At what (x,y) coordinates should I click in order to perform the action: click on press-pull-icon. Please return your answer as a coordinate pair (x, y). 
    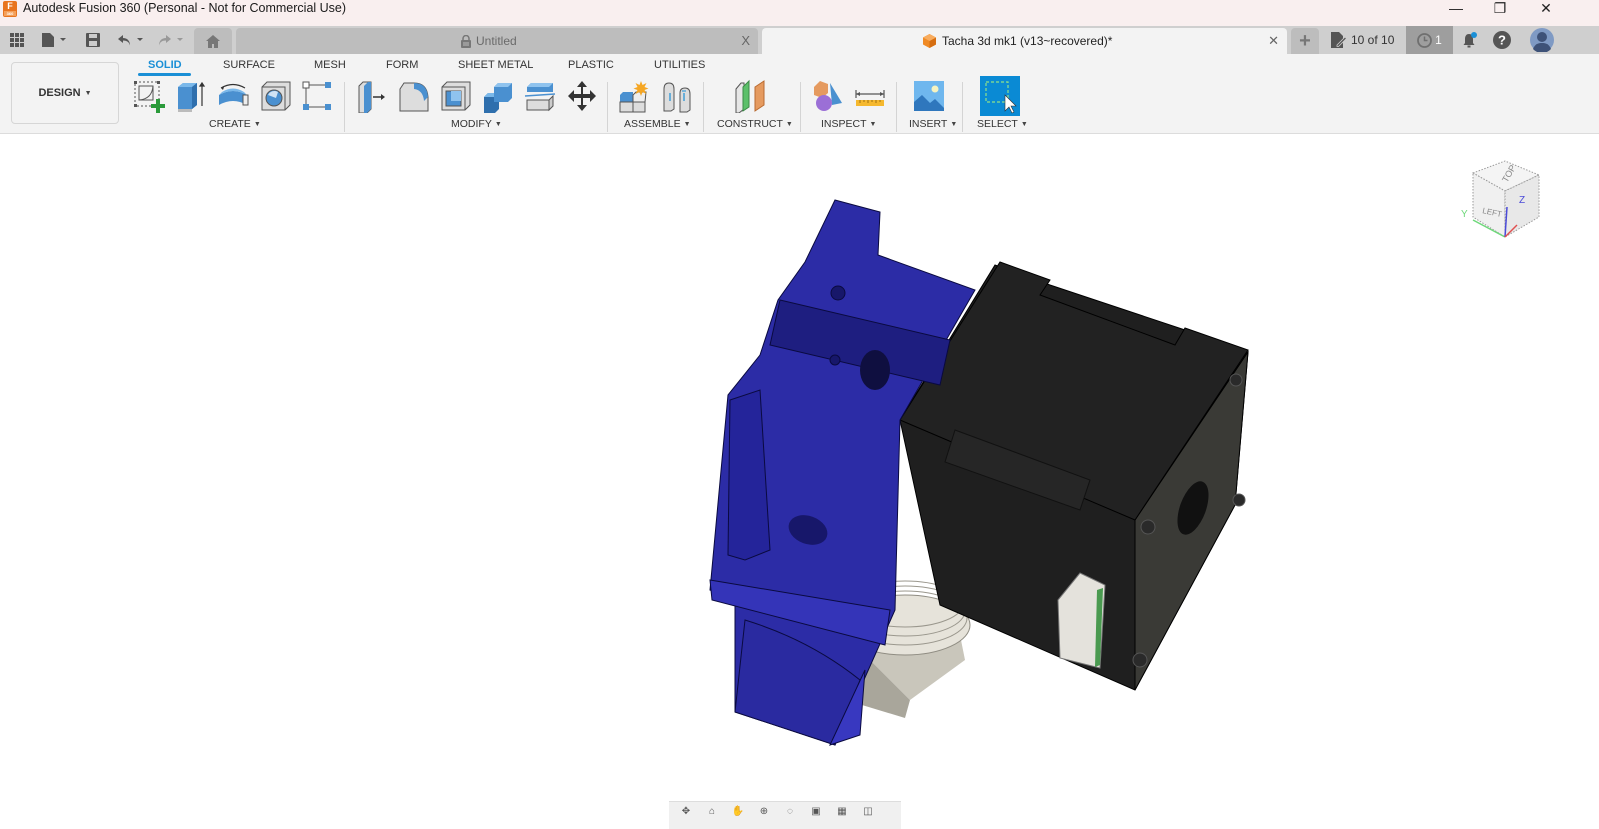
    Looking at the image, I should click on (371, 97).